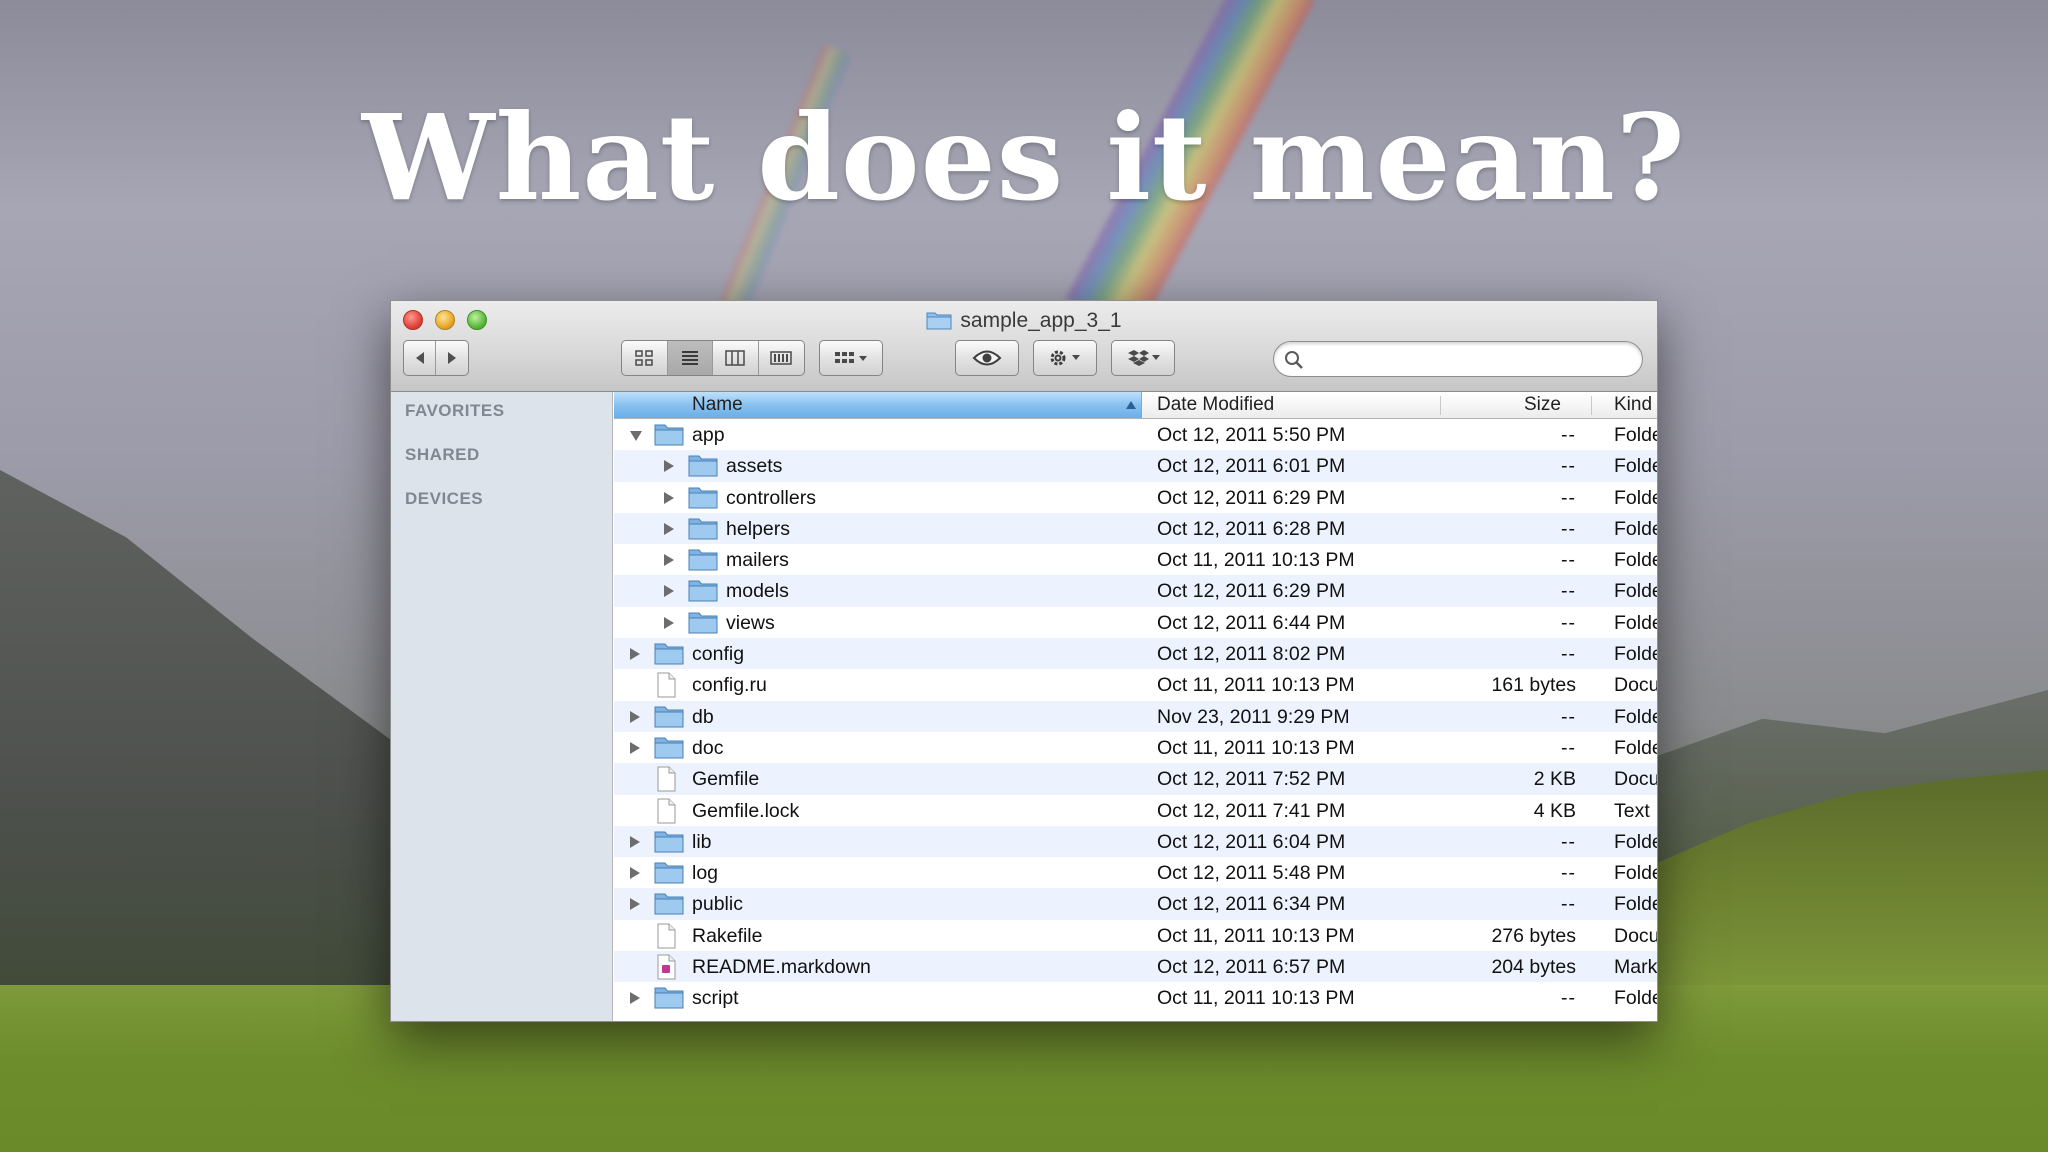 The width and height of the screenshot is (2048, 1152). Describe the element at coordinates (1215, 405) in the screenshot. I see `column-header-date: Date Modified` at that location.